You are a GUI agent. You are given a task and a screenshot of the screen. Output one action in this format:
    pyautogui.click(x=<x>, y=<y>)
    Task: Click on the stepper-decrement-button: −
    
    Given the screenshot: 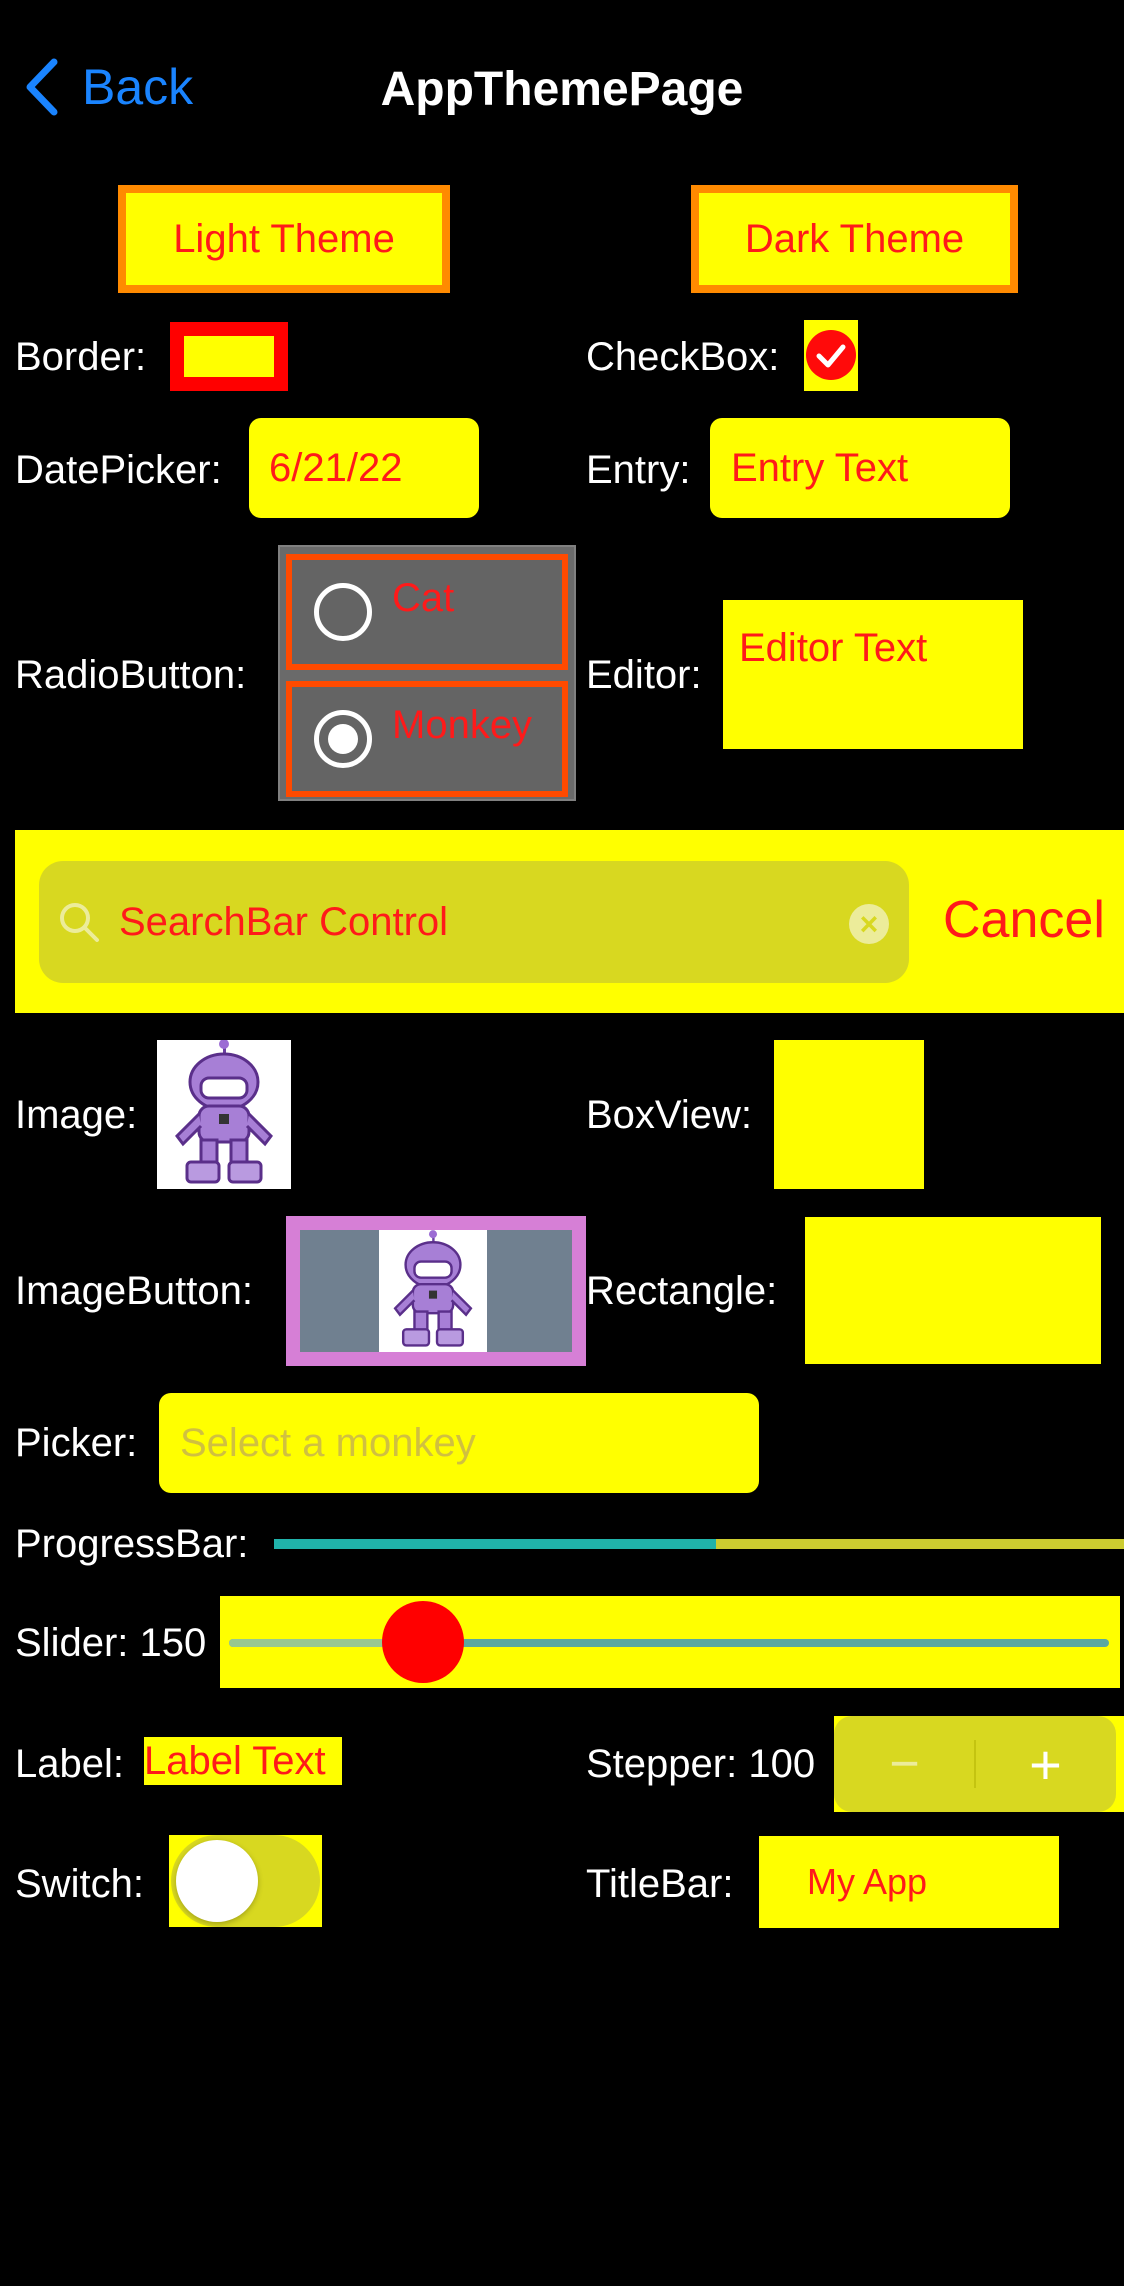 What is the action you would take?
    pyautogui.click(x=904, y=1764)
    